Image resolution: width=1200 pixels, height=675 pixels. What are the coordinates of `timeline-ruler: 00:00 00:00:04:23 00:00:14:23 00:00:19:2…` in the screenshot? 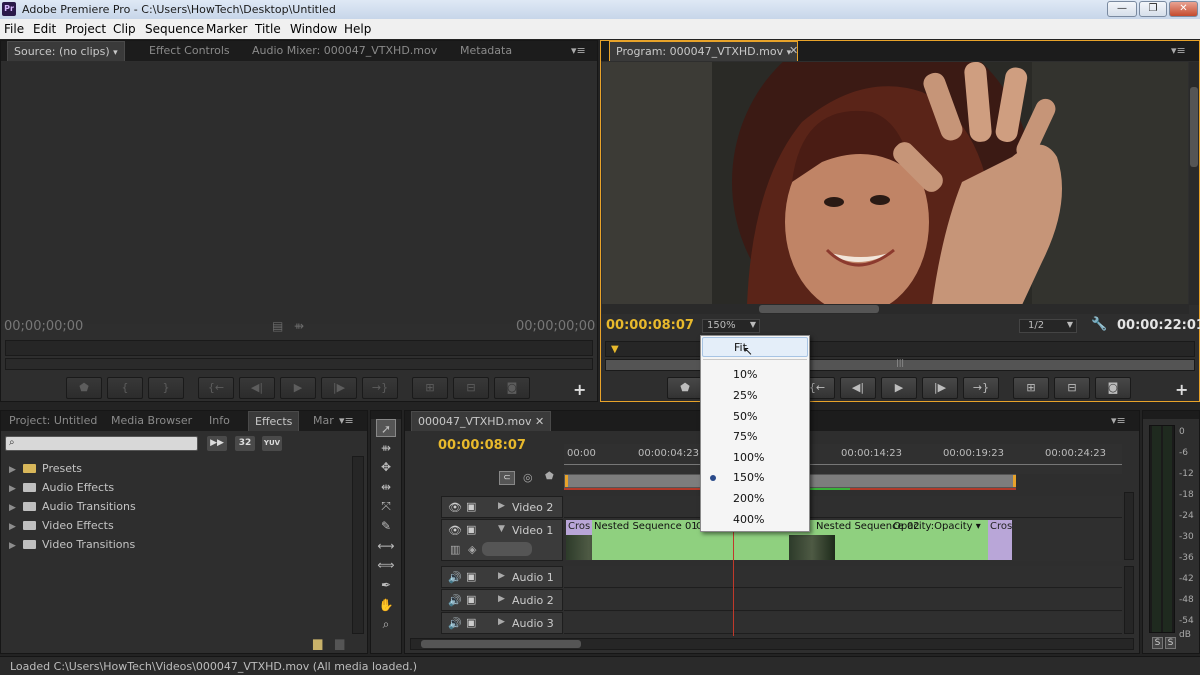 It's located at (843, 459).